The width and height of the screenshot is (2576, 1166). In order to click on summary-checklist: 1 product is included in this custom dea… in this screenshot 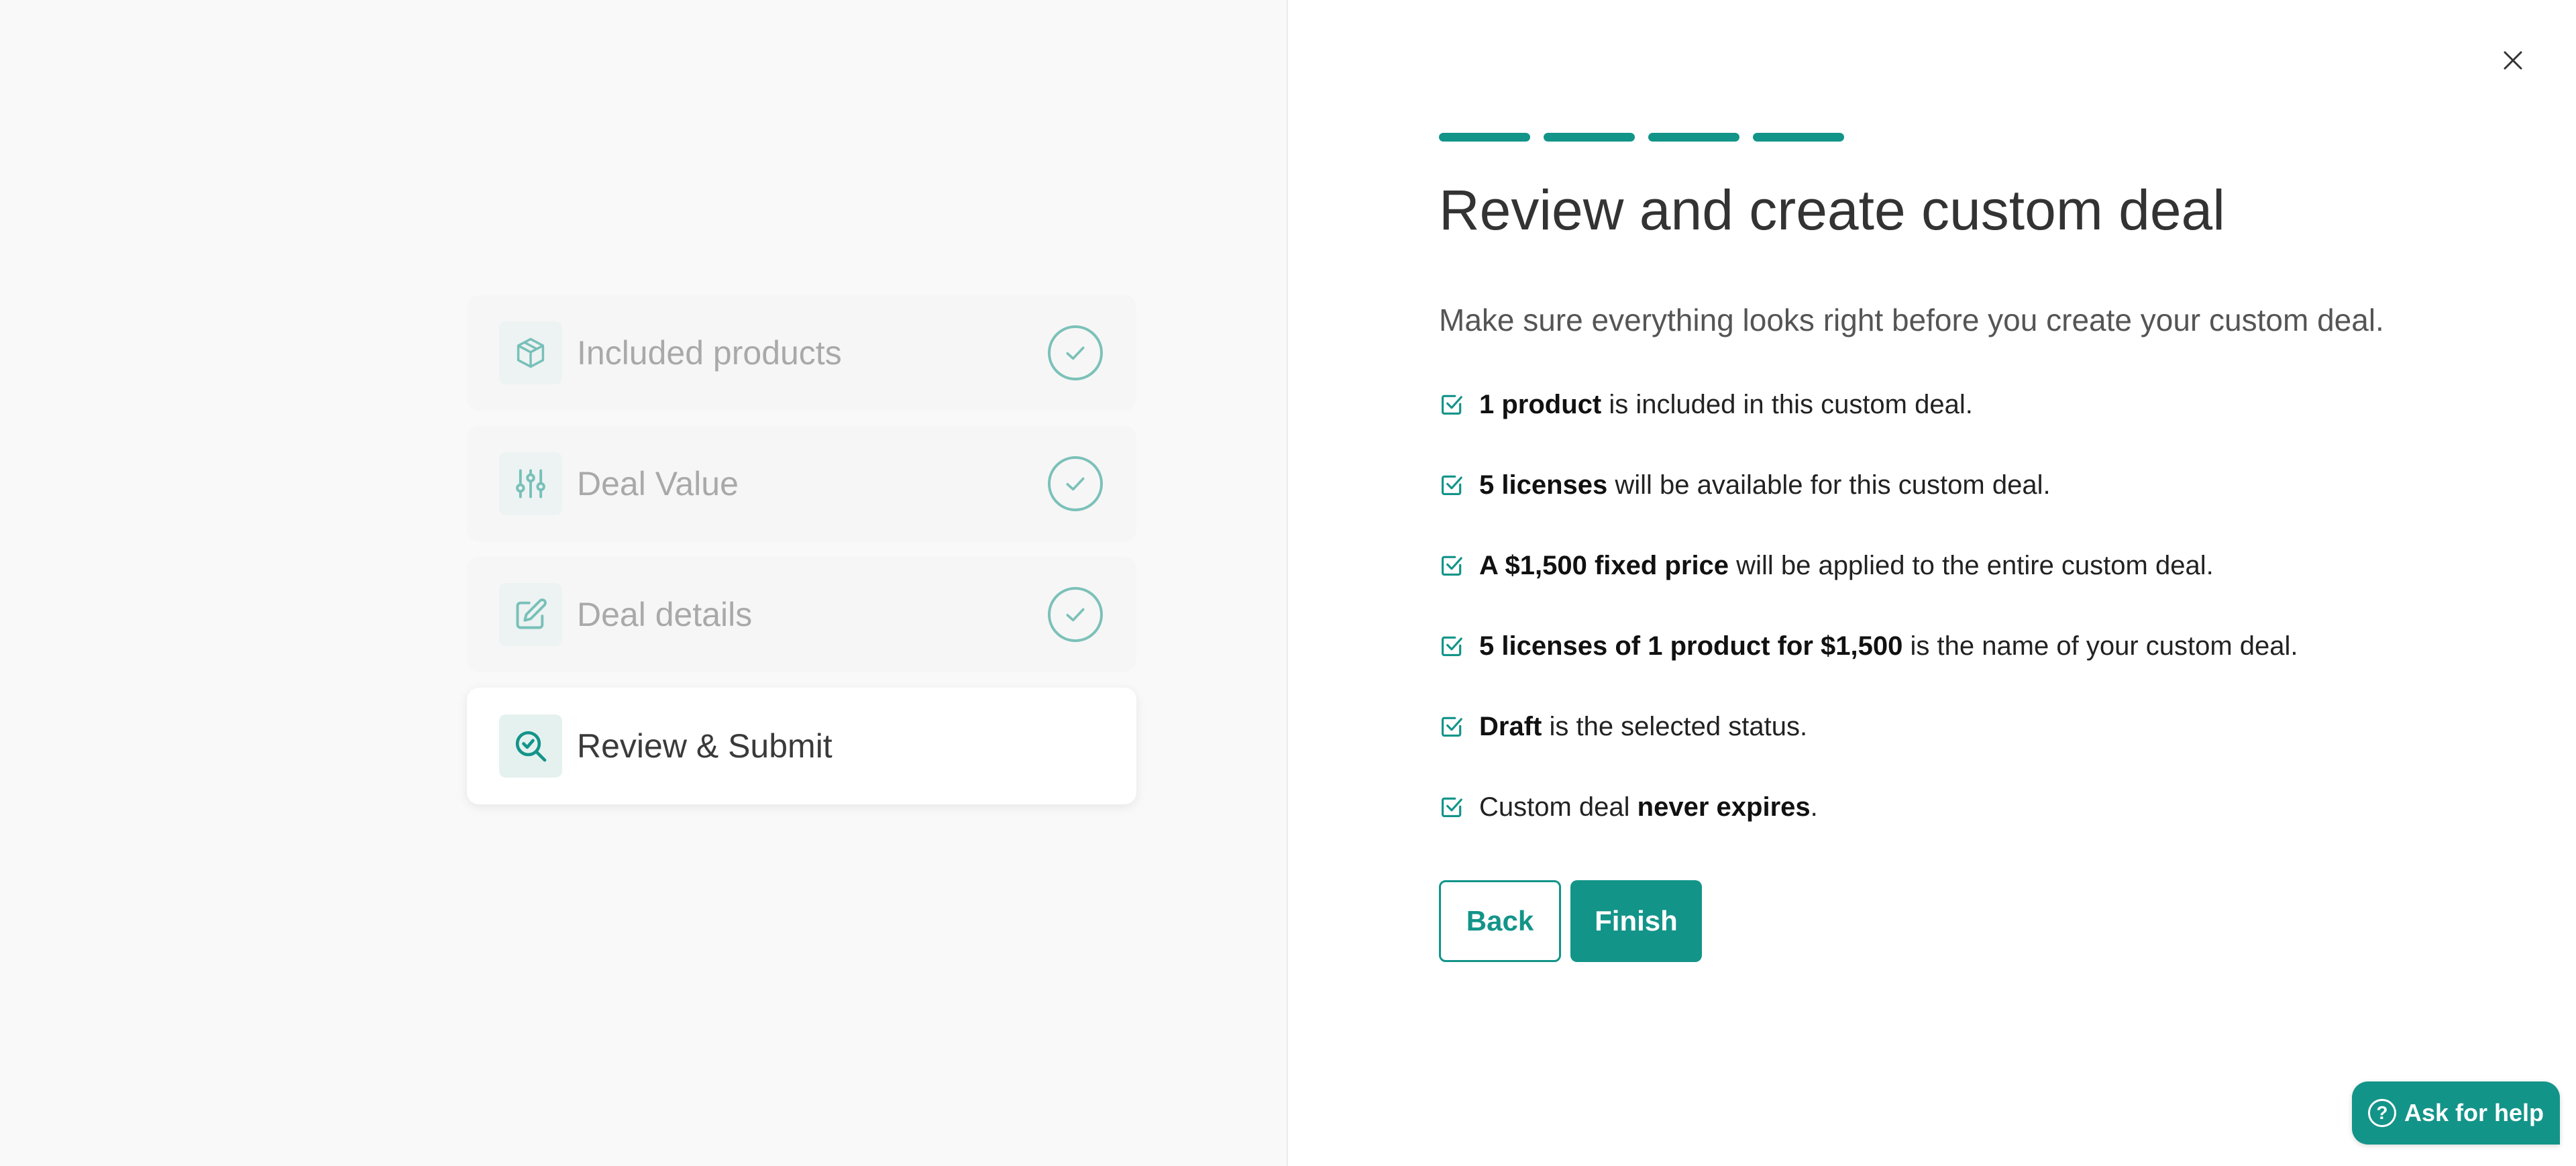, I will do `click(1868, 627)`.